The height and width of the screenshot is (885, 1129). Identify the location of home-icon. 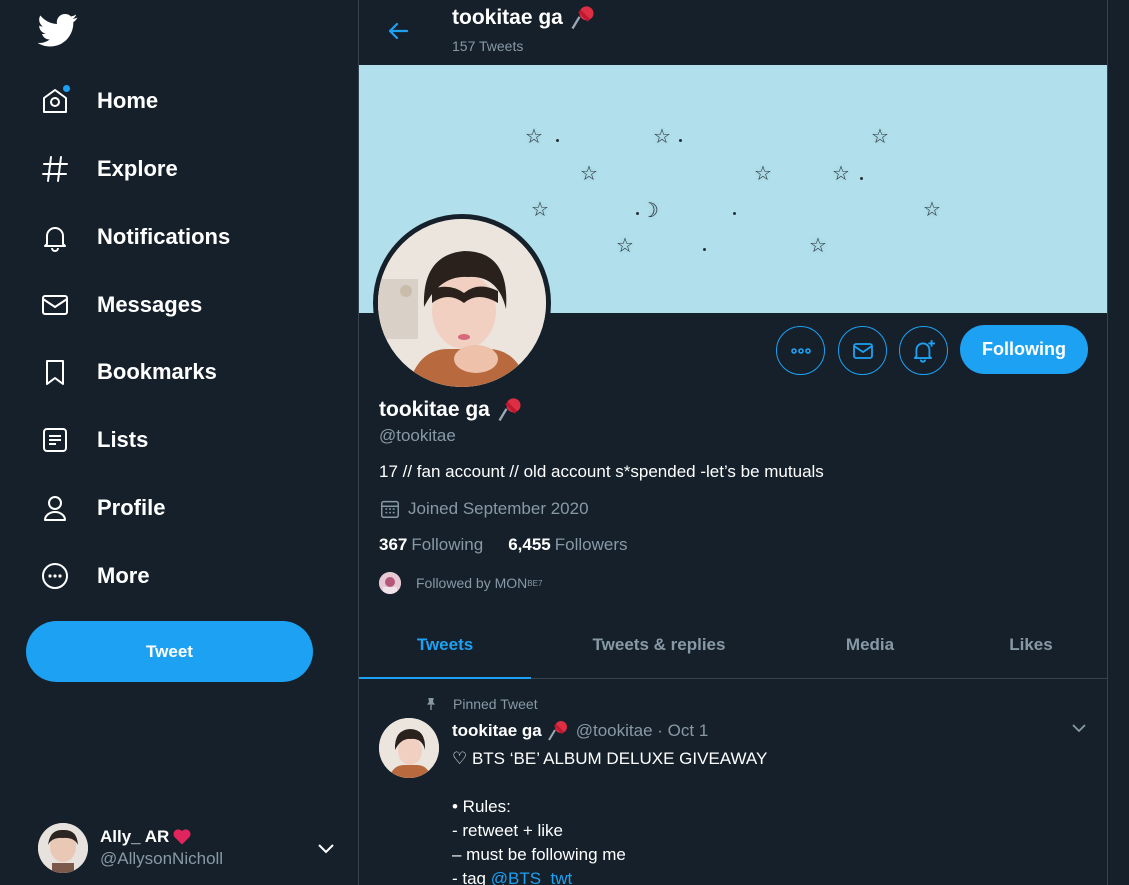
(55, 101).